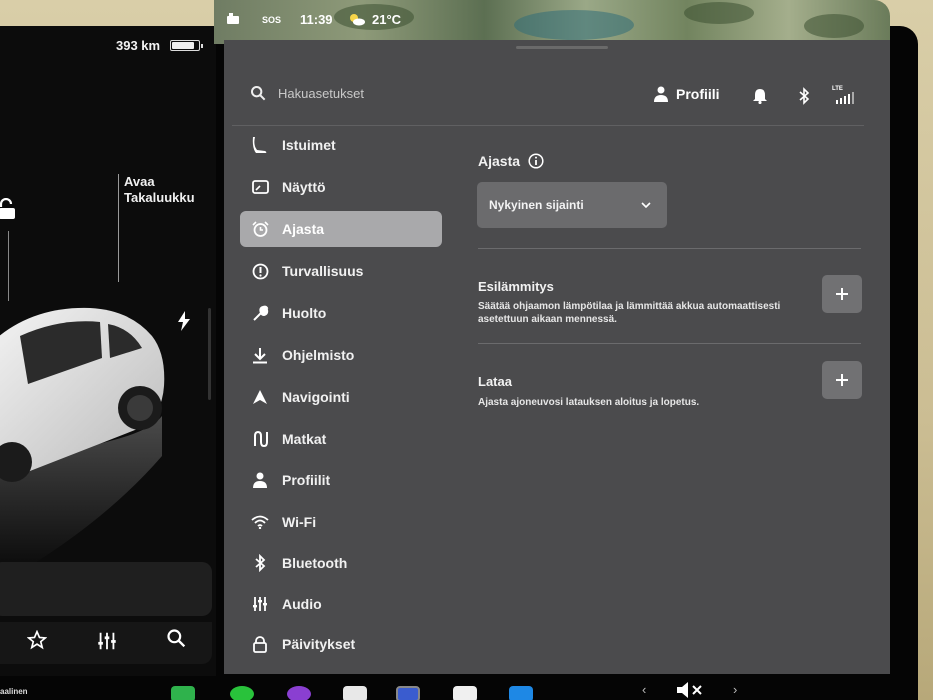 The image size is (933, 700). Describe the element at coordinates (37, 640) in the screenshot. I see `star-icon` at that location.